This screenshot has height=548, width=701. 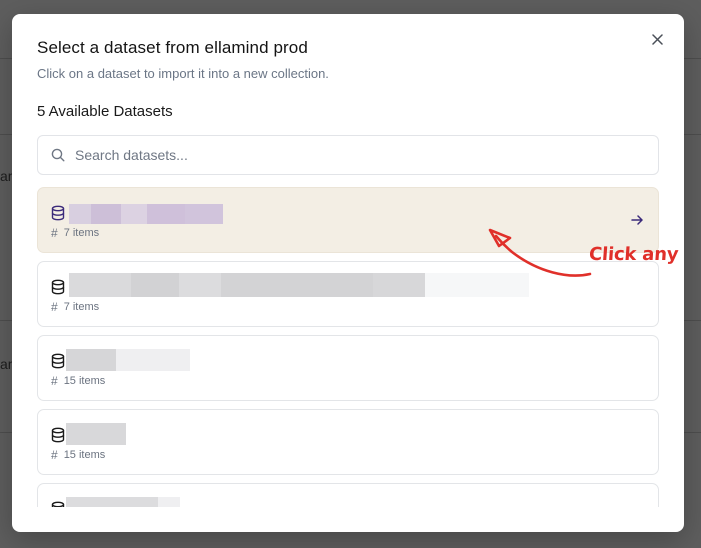 I want to click on dialog-title: Select a dataset from ellamind prod, so click(x=172, y=47).